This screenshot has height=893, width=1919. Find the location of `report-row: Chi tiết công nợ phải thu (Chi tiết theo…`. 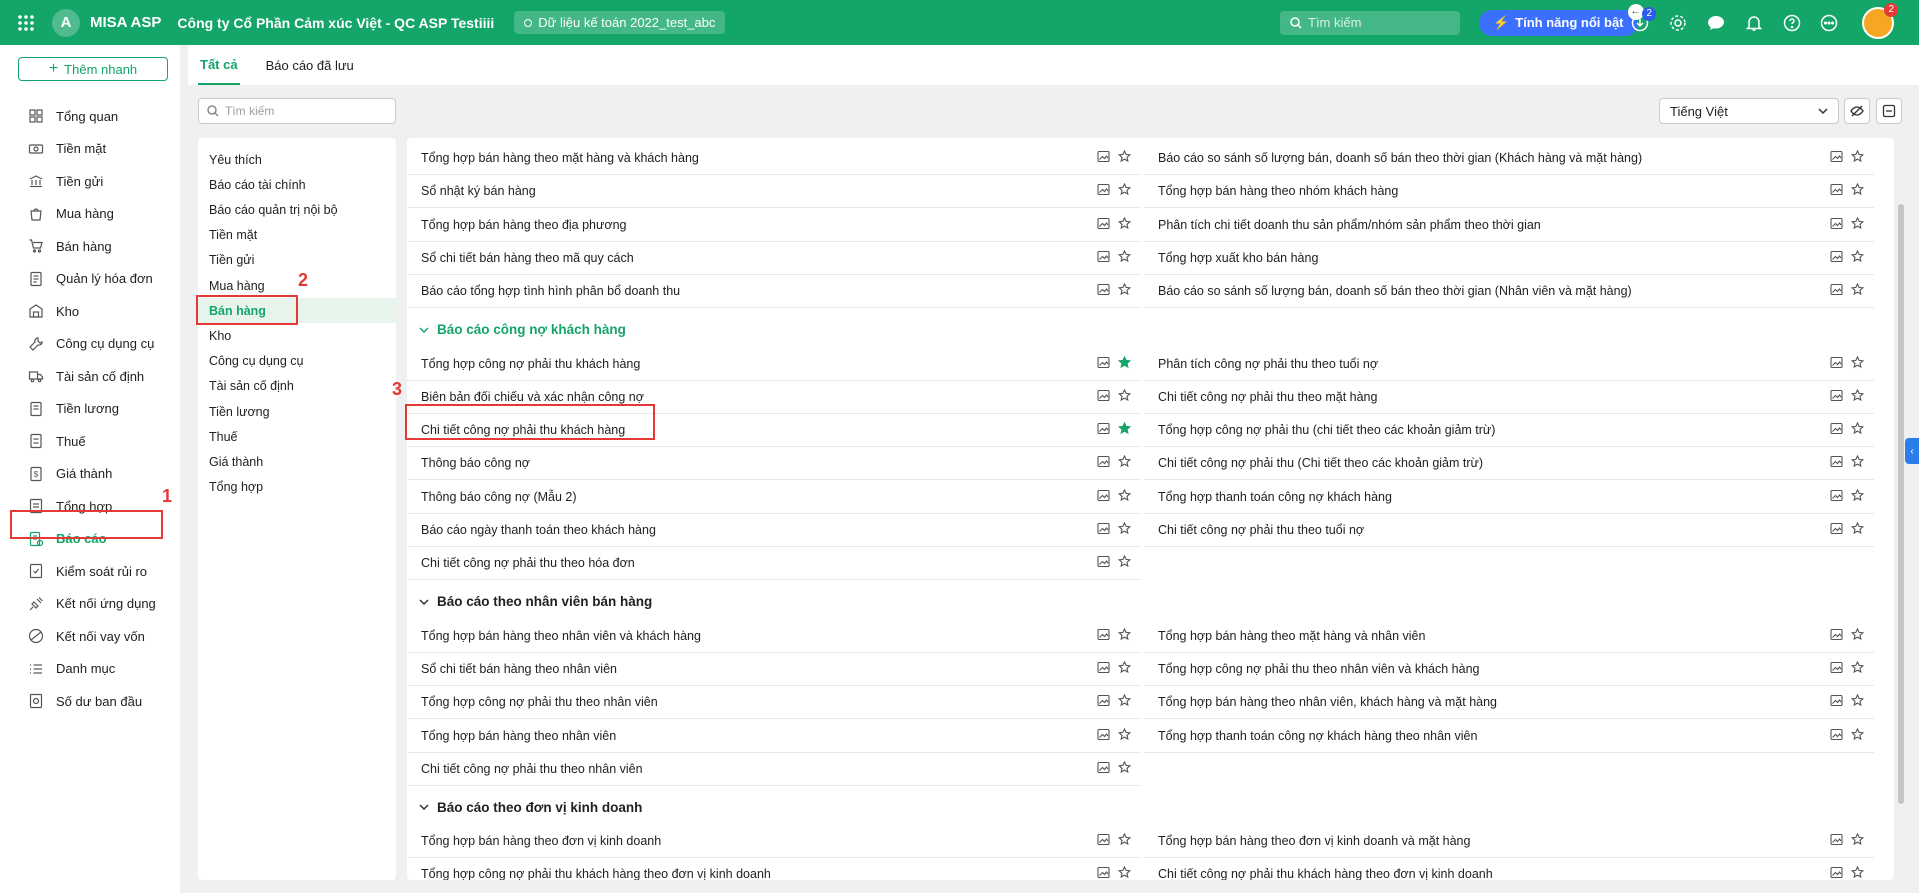

report-row: Chi tiết công nợ phải thu (Chi tiết theo… is located at coordinates (1509, 464).